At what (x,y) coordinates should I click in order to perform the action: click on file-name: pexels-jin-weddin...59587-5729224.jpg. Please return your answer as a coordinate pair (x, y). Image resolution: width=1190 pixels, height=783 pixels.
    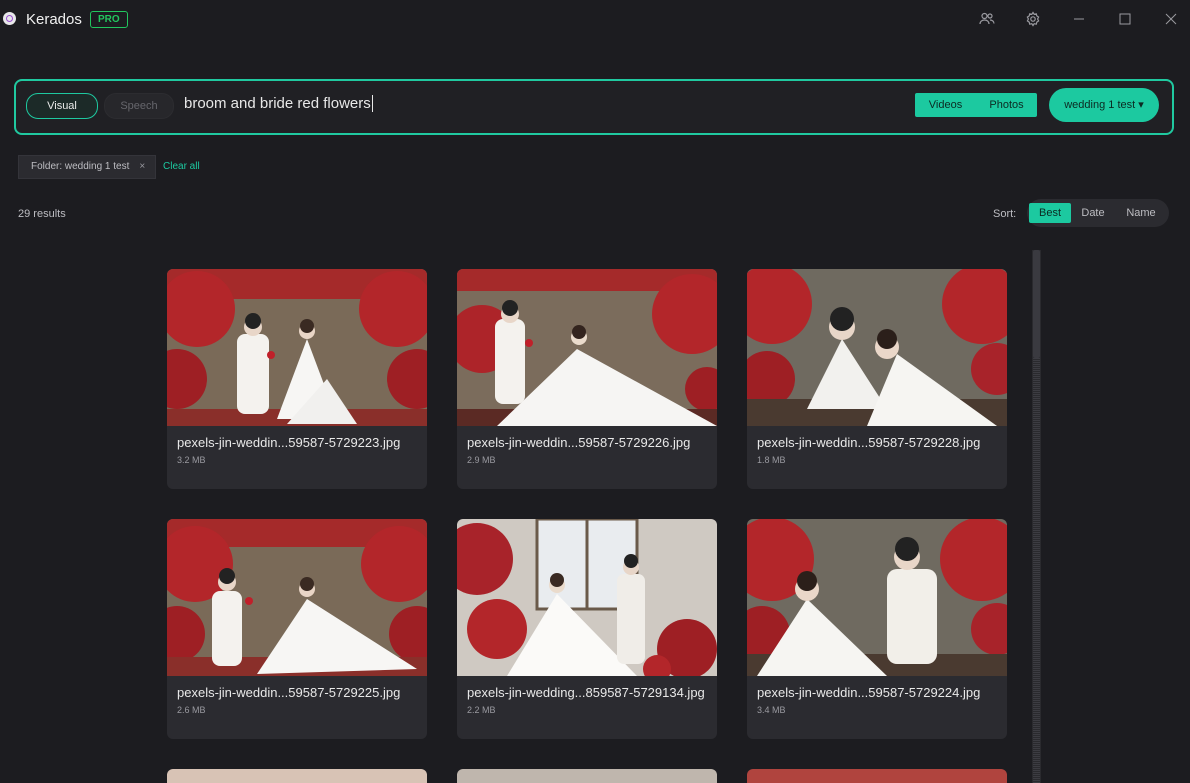
    Looking at the image, I should click on (869, 692).